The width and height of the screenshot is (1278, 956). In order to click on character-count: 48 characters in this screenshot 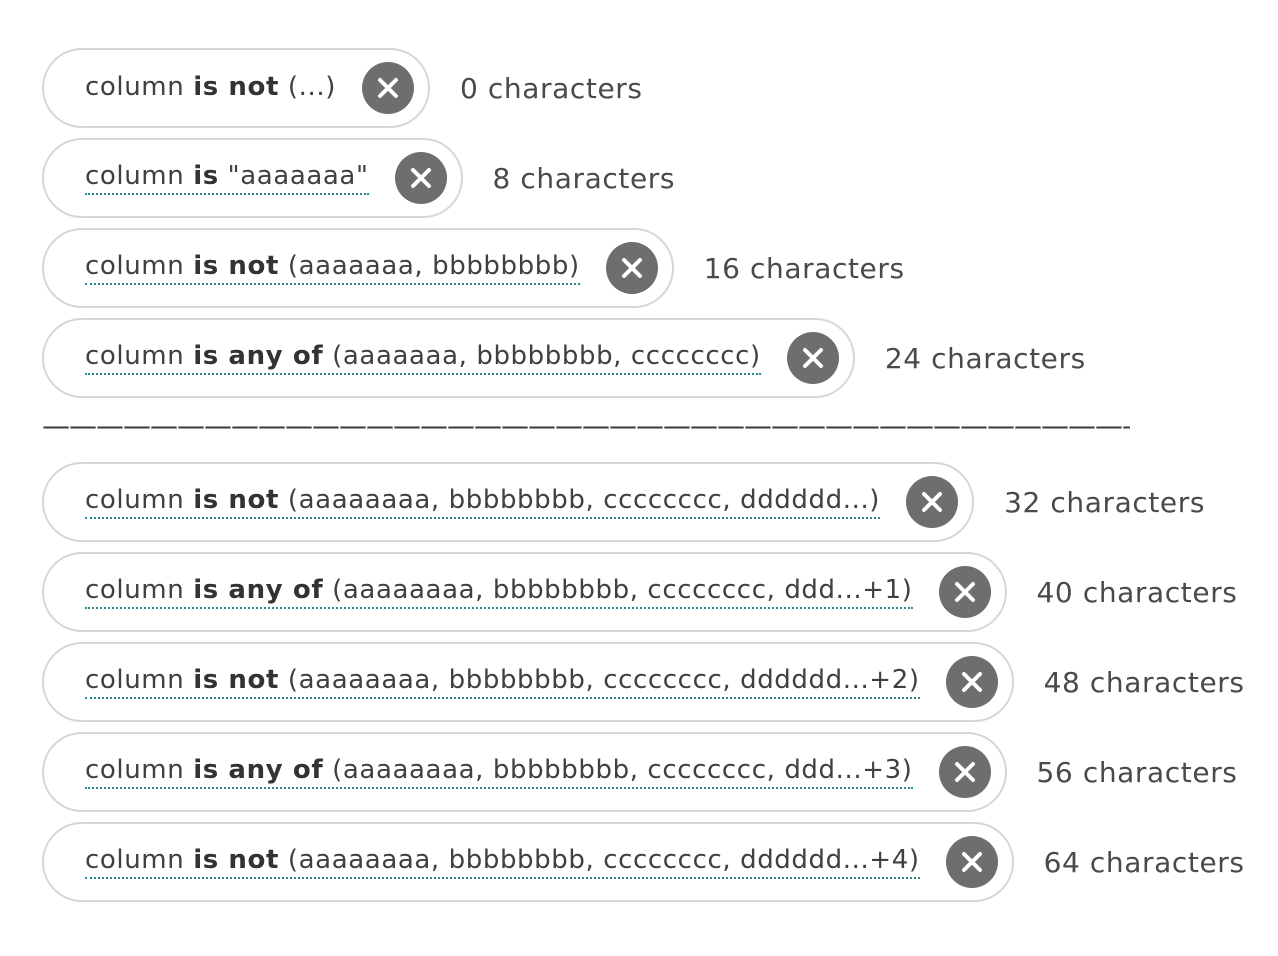, I will do `click(1144, 682)`.